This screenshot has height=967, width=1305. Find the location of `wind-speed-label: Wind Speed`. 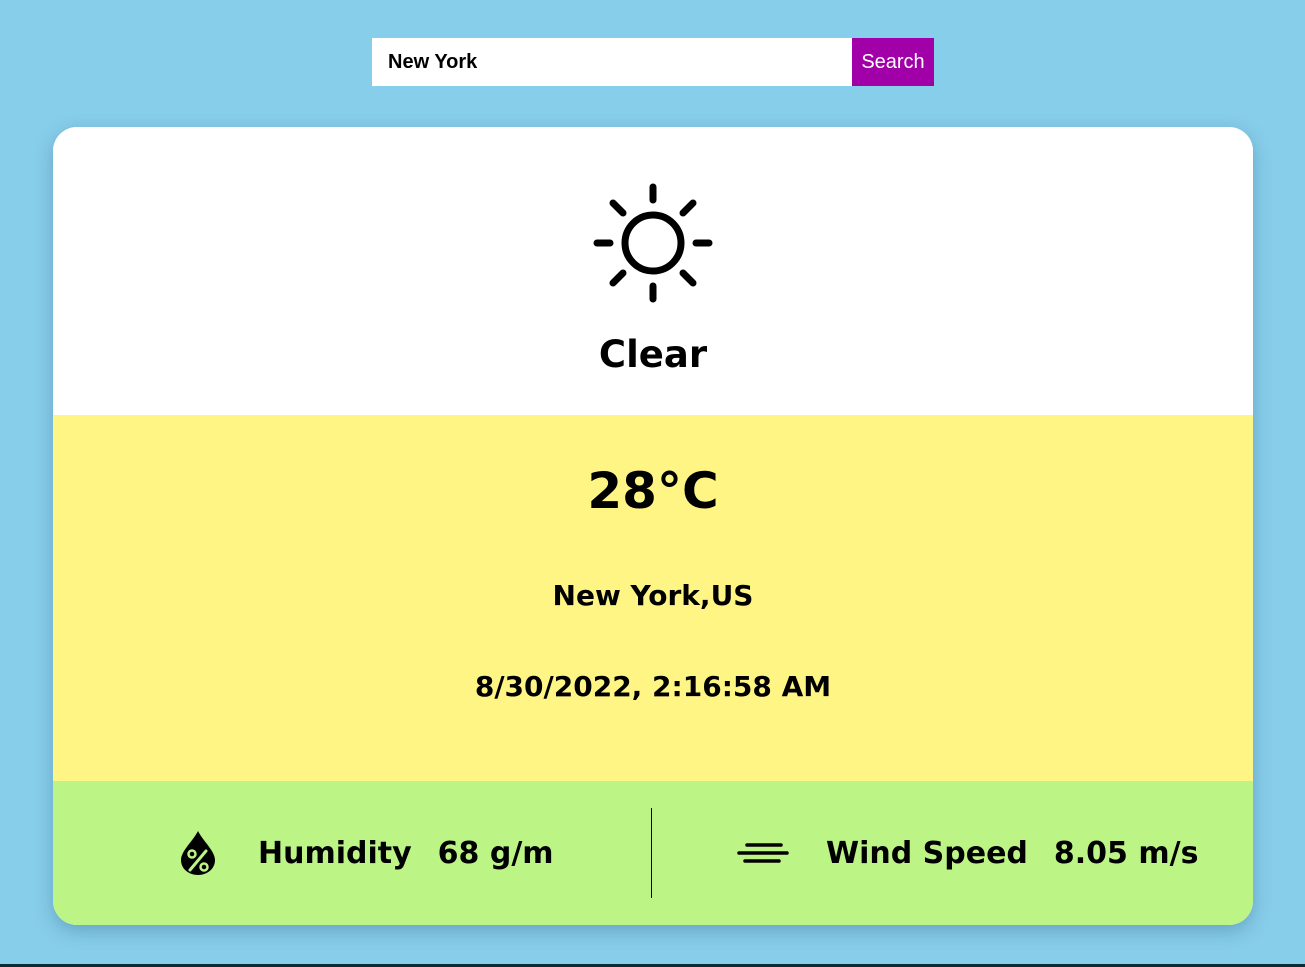

wind-speed-label: Wind Speed is located at coordinates (927, 853).